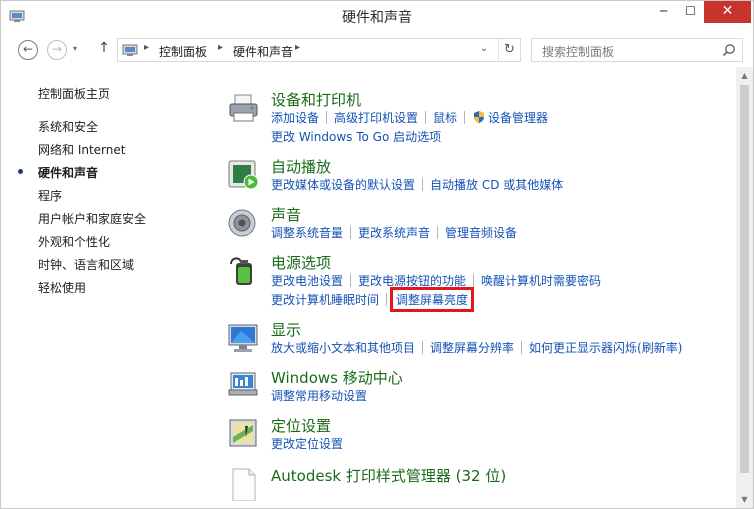 The height and width of the screenshot is (509, 754). Describe the element at coordinates (81, 149) in the screenshot. I see `sidebar-item-network-internet: 网络和 Internet` at that location.